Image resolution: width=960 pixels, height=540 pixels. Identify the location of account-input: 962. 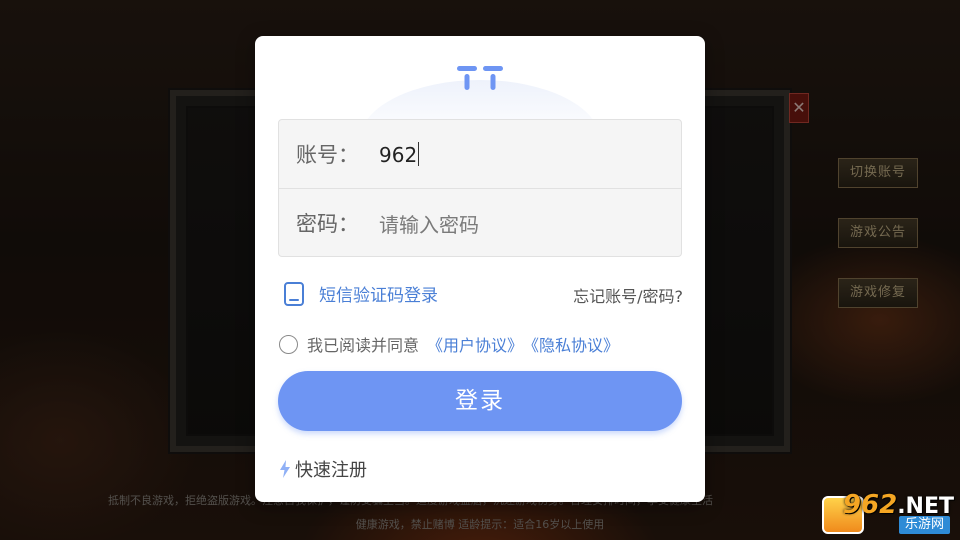
(399, 154).